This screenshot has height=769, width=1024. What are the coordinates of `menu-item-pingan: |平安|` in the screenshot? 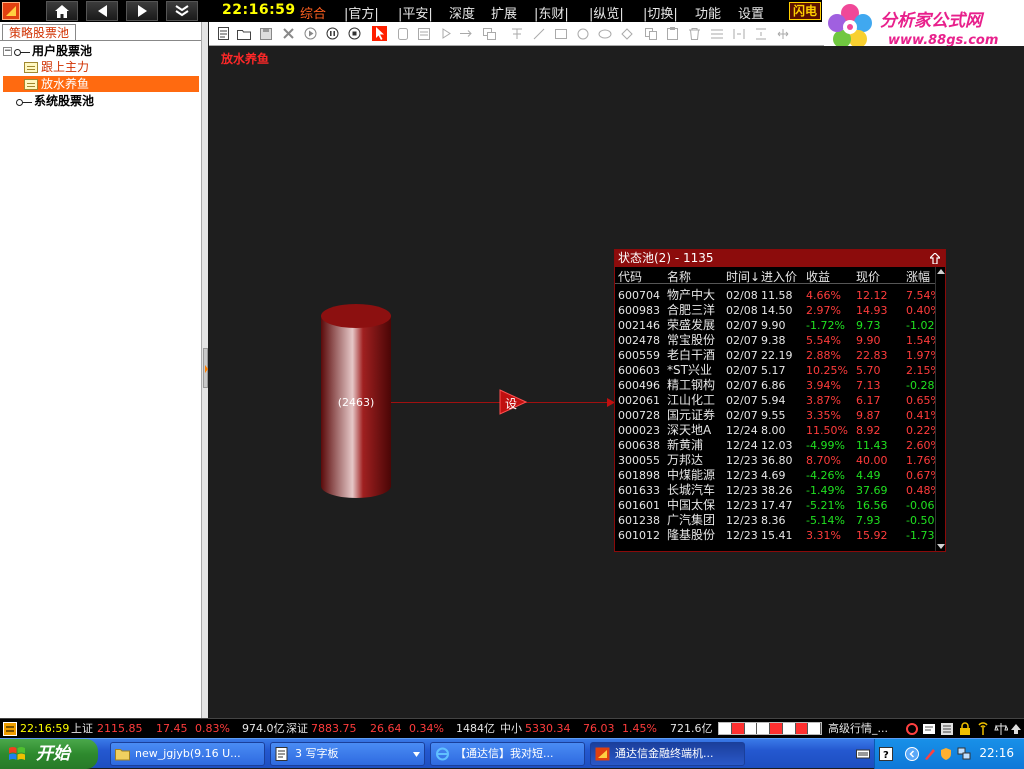 It's located at (415, 12).